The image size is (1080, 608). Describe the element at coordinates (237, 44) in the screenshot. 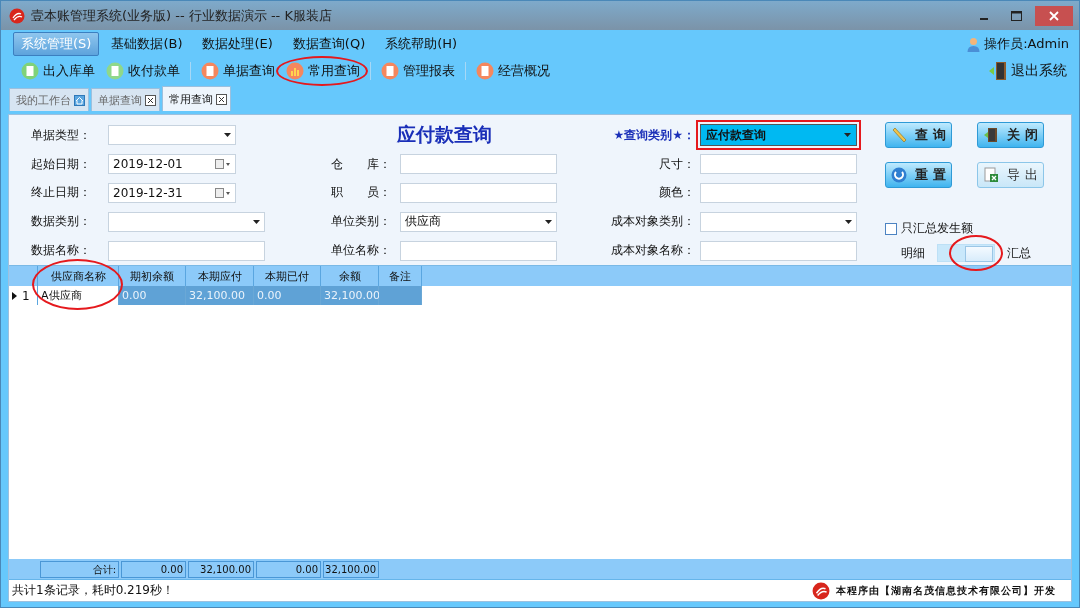

I see `menu-item: 数据处理(E)` at that location.